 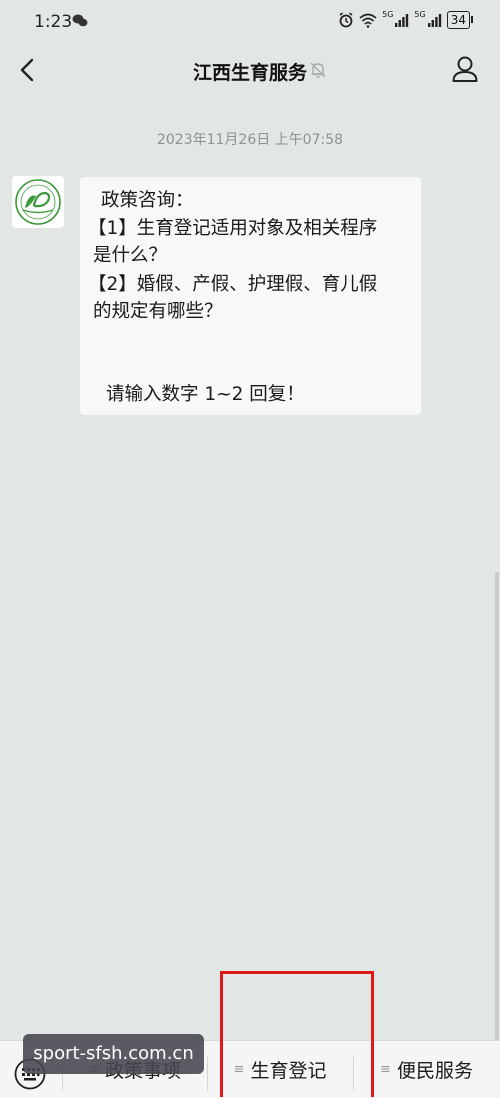 What do you see at coordinates (113, 1054) in the screenshot?
I see `watermark: sport-sfsh.com.cn` at bounding box center [113, 1054].